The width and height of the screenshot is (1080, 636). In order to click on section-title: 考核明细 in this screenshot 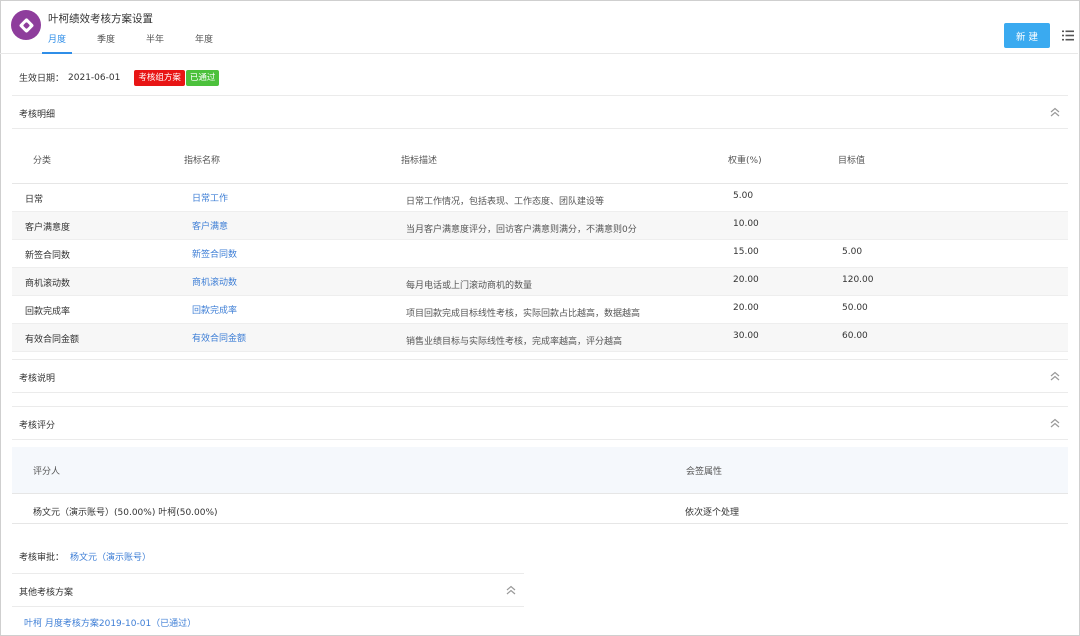, I will do `click(37, 115)`.